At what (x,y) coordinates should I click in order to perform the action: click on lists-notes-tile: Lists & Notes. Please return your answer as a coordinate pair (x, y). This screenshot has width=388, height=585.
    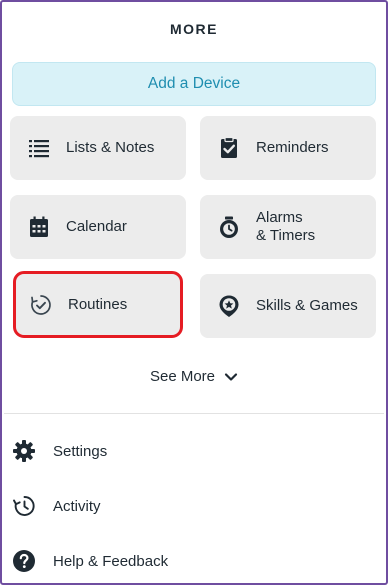
    Looking at the image, I should click on (98, 148).